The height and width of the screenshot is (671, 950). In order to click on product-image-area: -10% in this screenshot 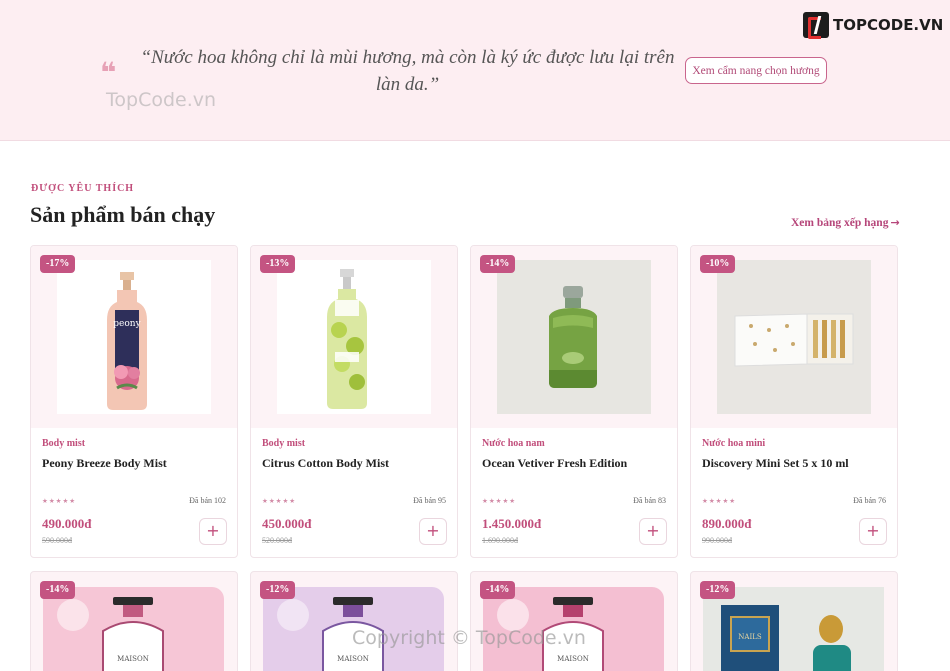, I will do `click(794, 337)`.